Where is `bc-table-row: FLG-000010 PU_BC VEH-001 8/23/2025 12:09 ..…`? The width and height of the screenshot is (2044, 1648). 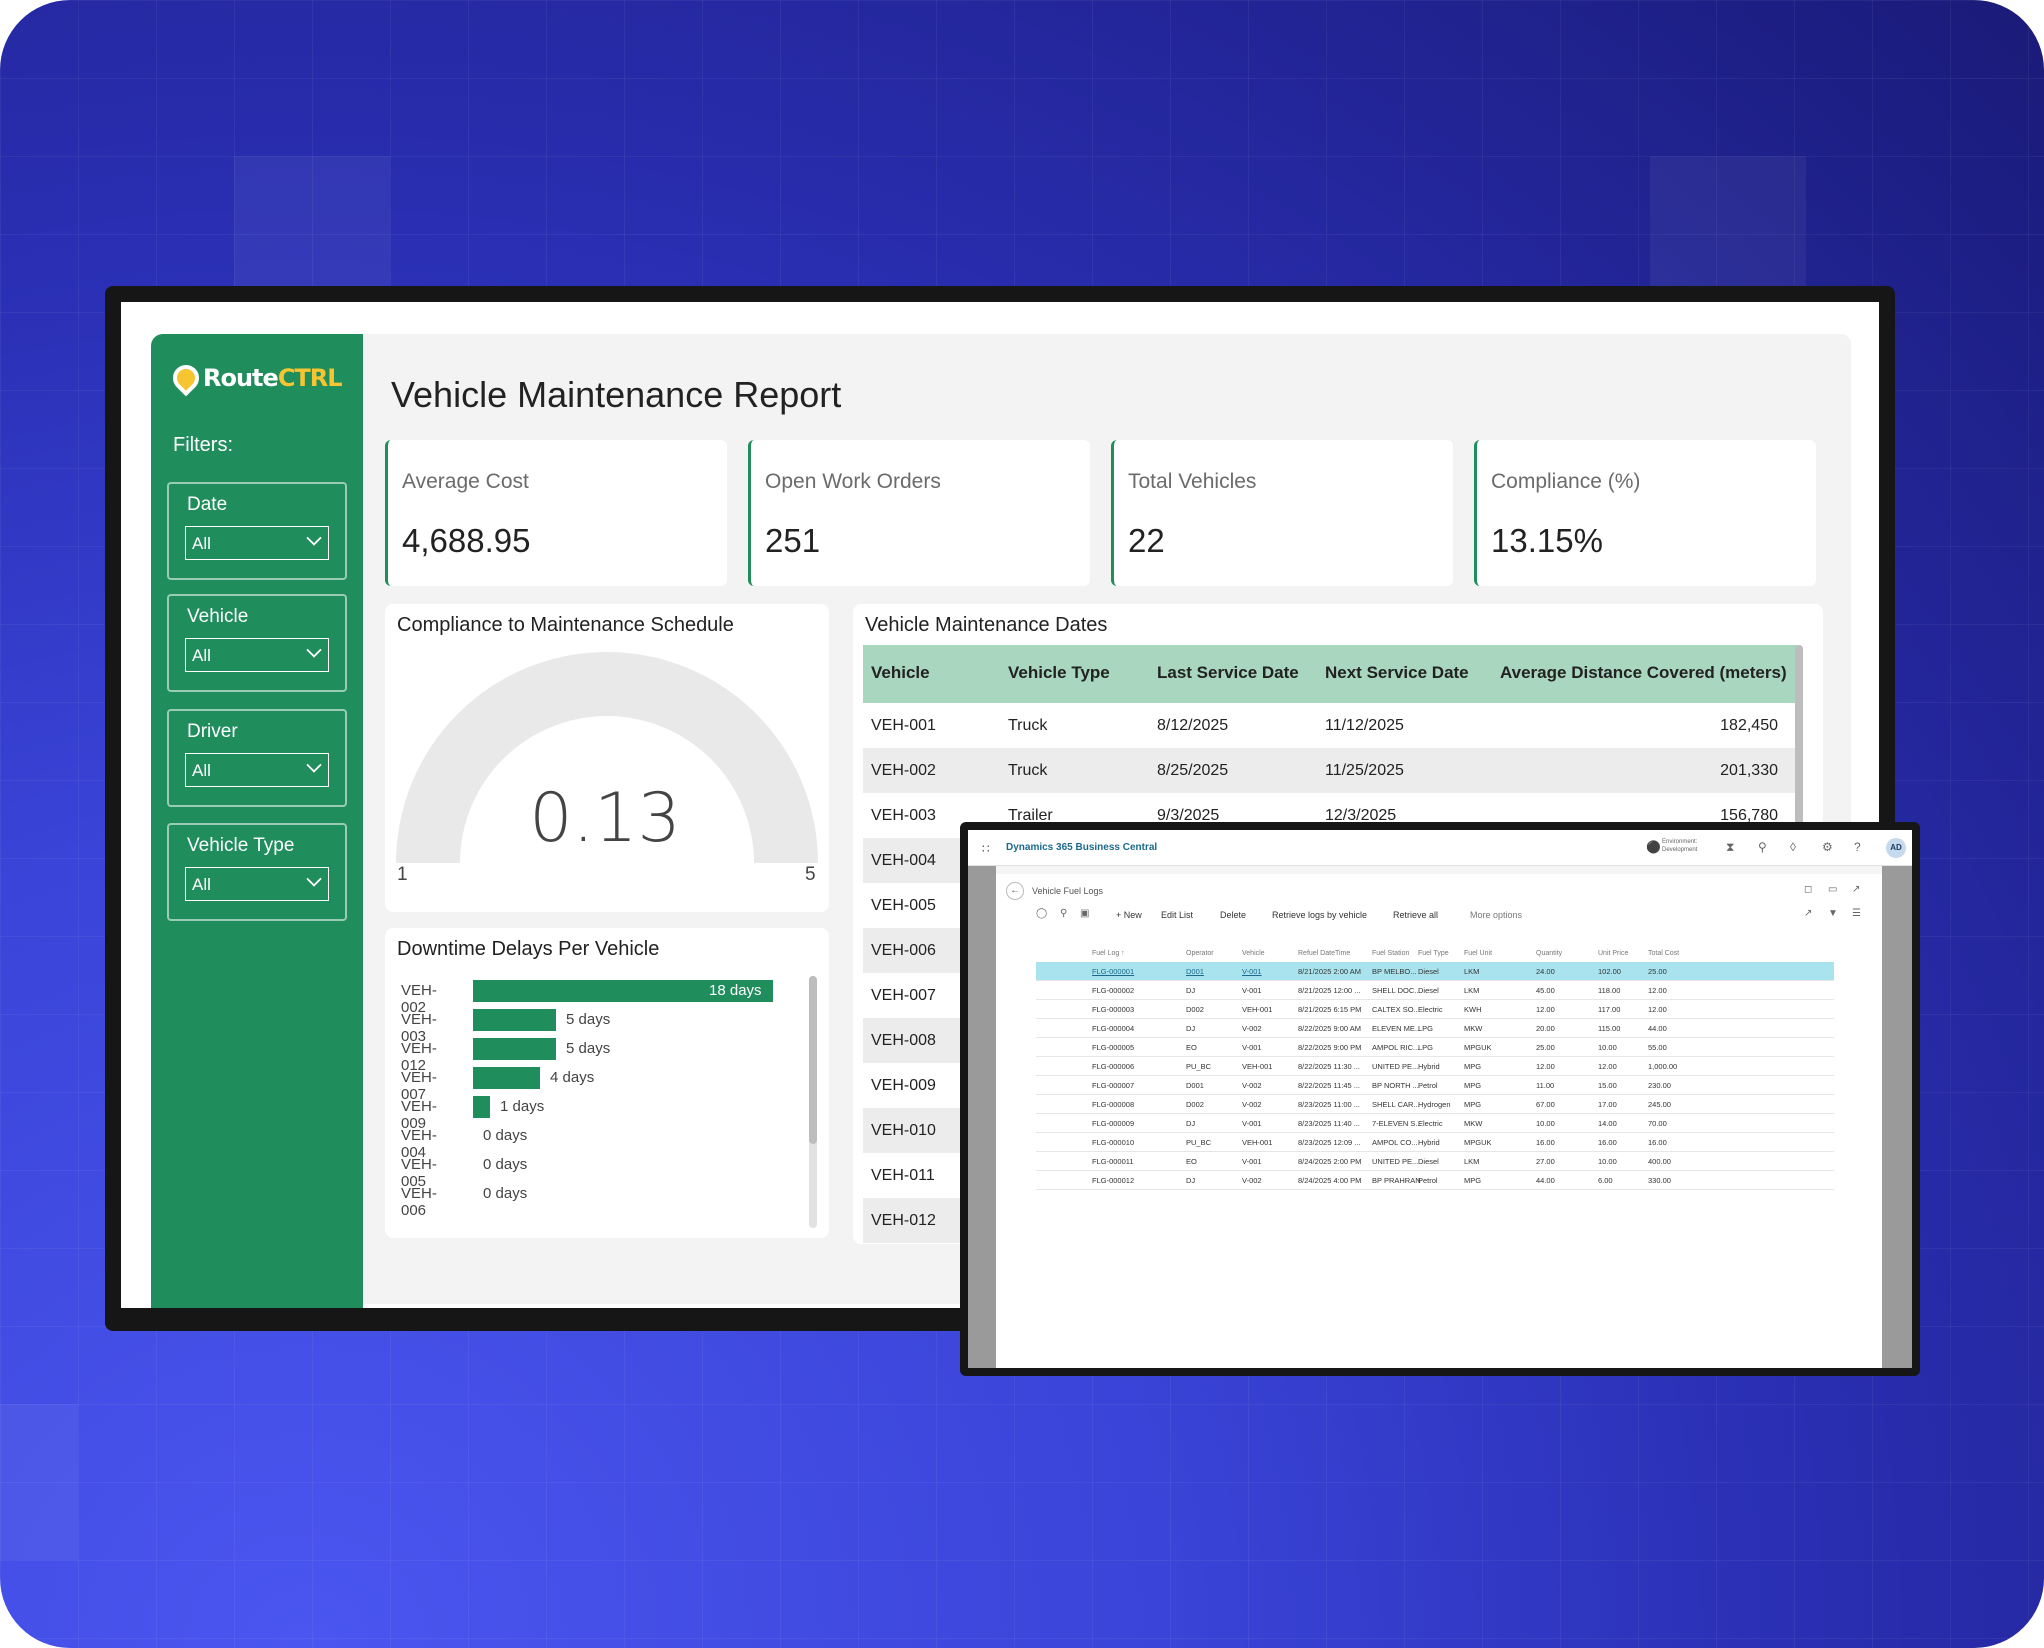
bc-table-row: FLG-000010 PU_BC VEH-001 8/23/2025 12:09 ..… is located at coordinates (1435, 1142).